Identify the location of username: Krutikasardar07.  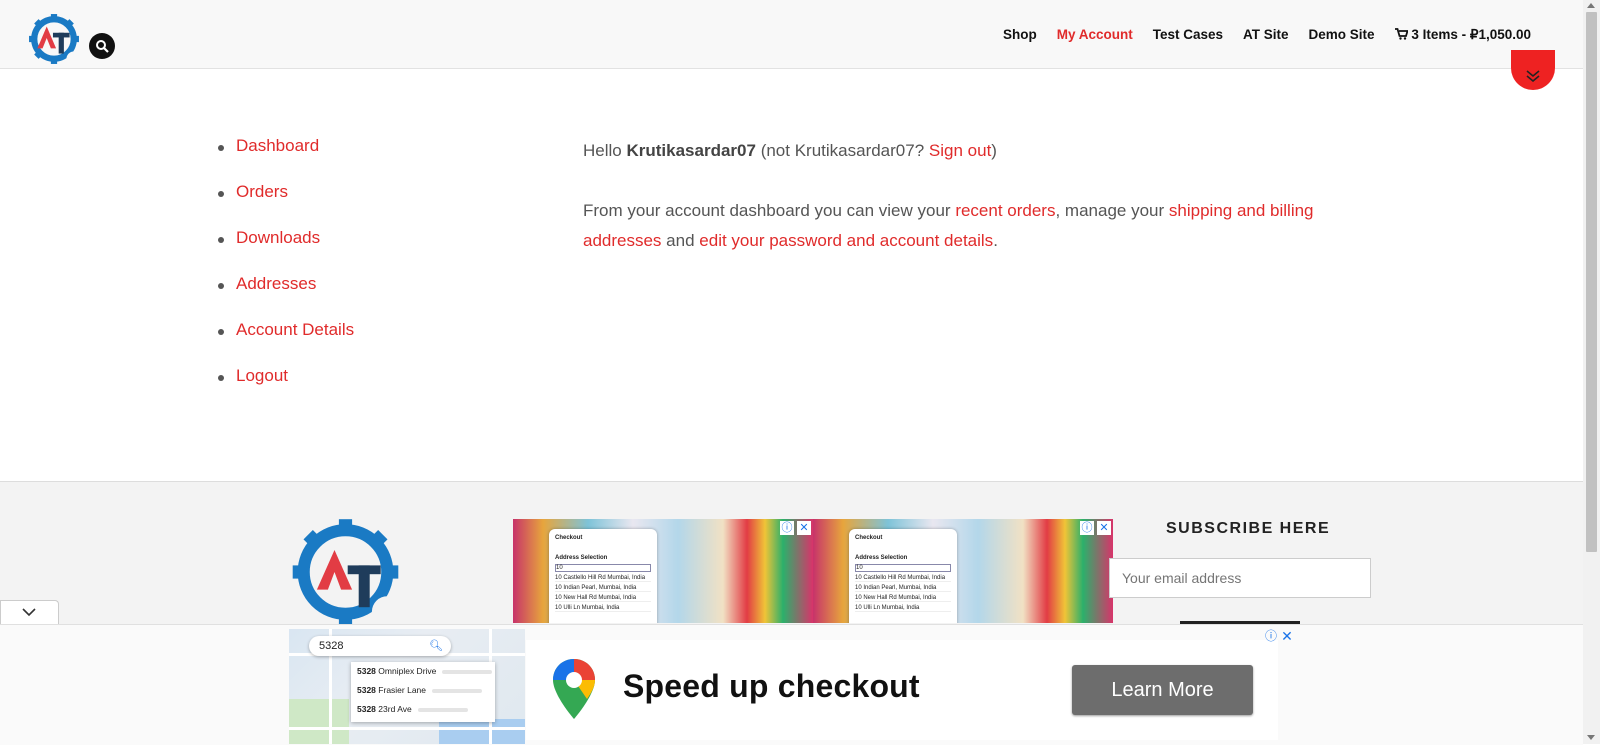
(691, 150).